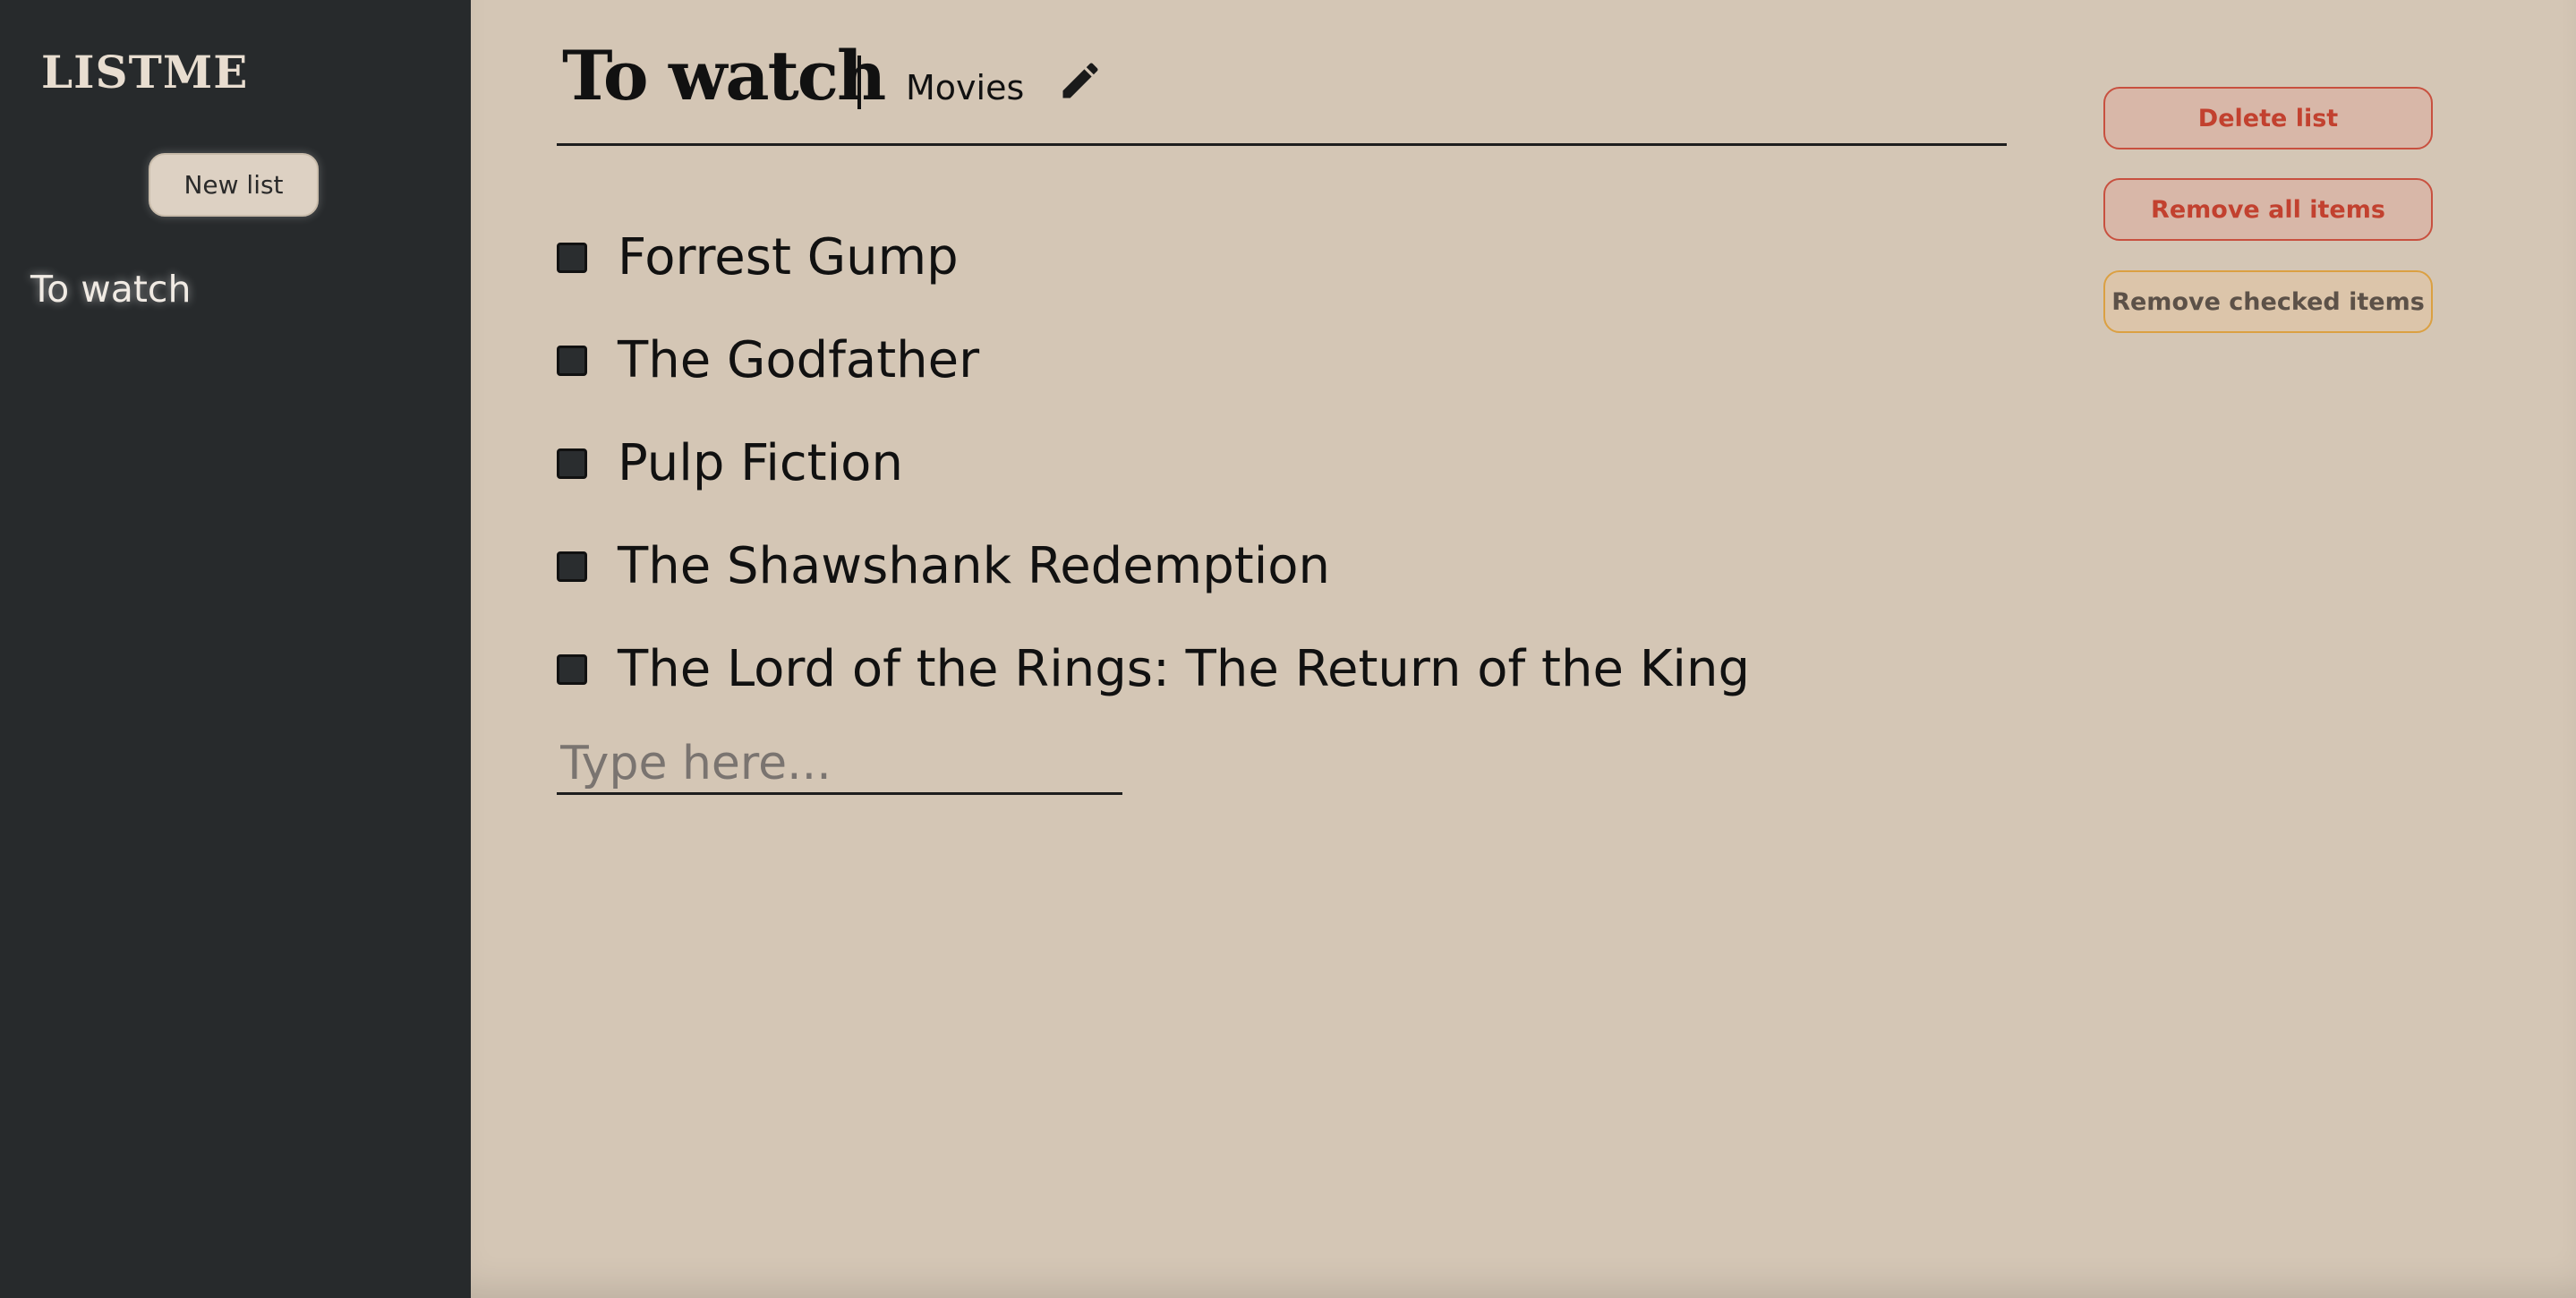 The image size is (2576, 1298). Describe the element at coordinates (110, 289) in the screenshot. I see `sidebar-item-to-watch: To watch` at that location.